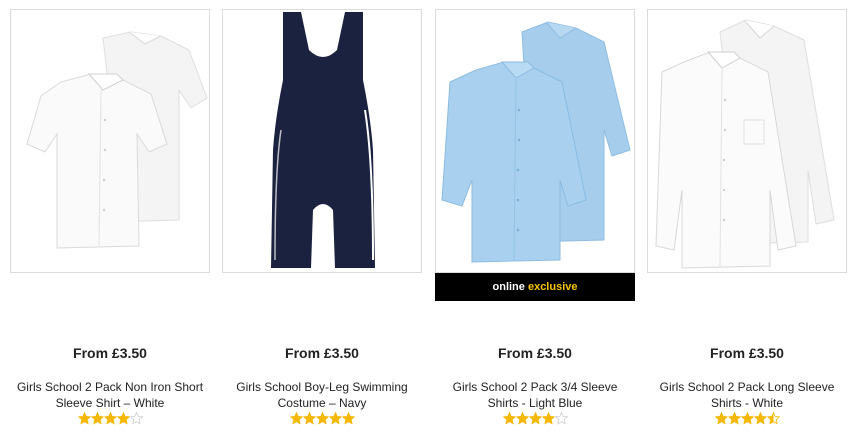 The image size is (863, 440). What do you see at coordinates (552, 287) in the screenshot?
I see `badge-highlight: exclusive` at bounding box center [552, 287].